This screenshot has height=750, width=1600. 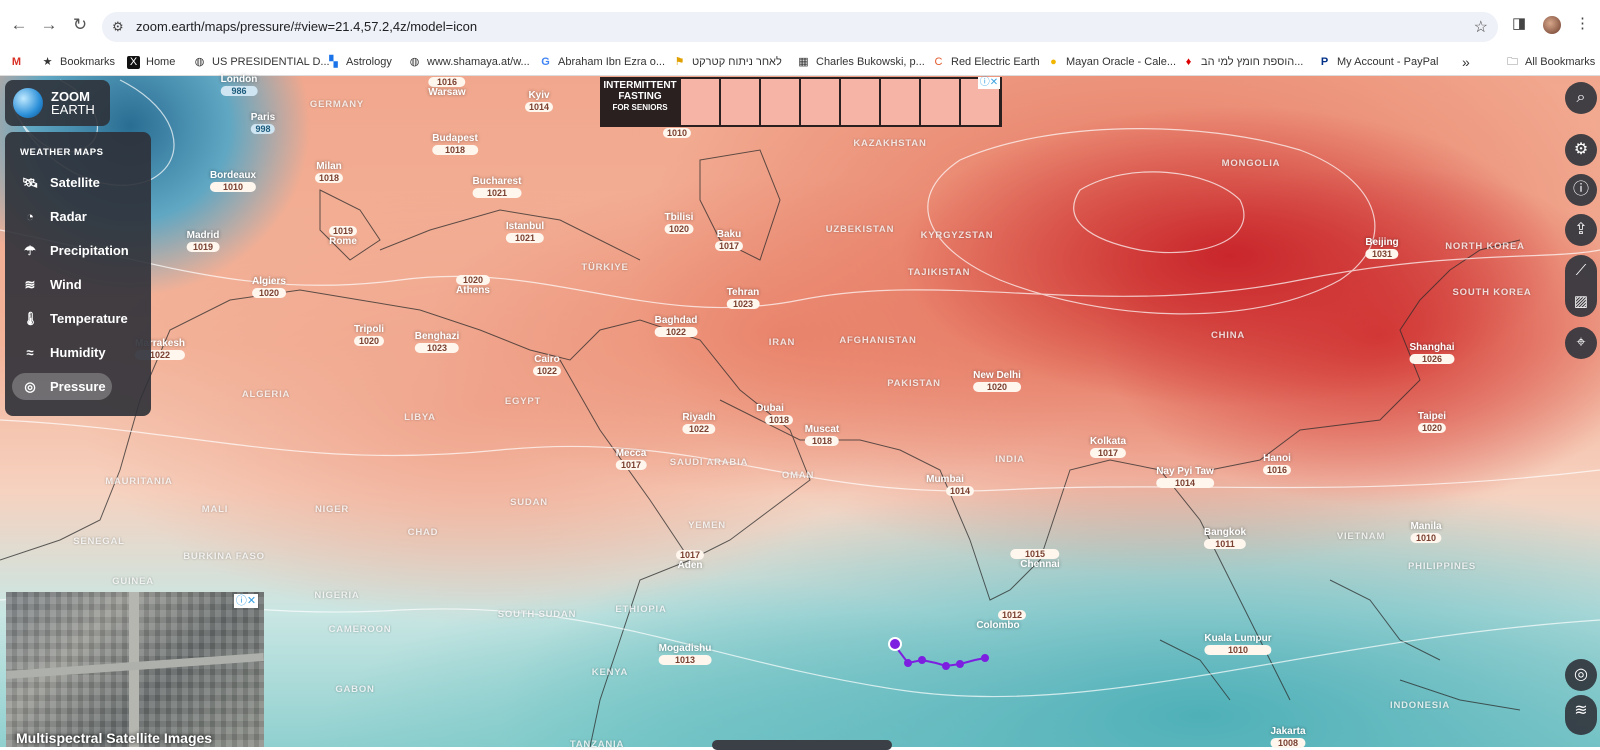 I want to click on place-algiers: Algiers 1020, so click(x=269, y=287).